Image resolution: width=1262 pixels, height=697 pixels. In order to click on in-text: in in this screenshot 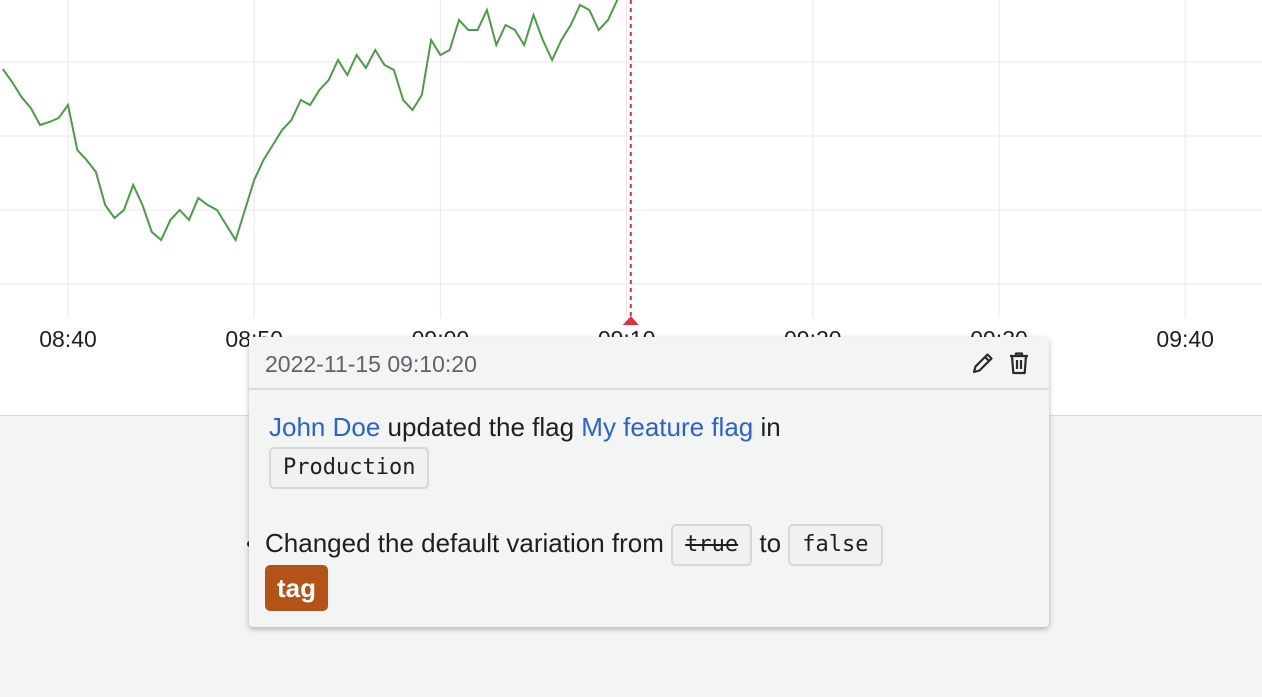, I will do `click(770, 427)`.